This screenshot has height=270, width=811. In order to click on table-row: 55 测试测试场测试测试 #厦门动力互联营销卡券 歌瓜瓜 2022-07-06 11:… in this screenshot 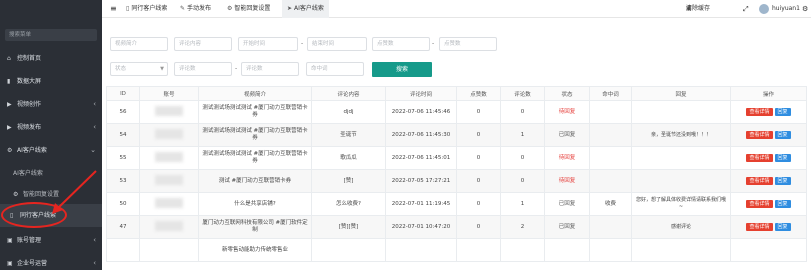, I will do `click(456, 158)`.